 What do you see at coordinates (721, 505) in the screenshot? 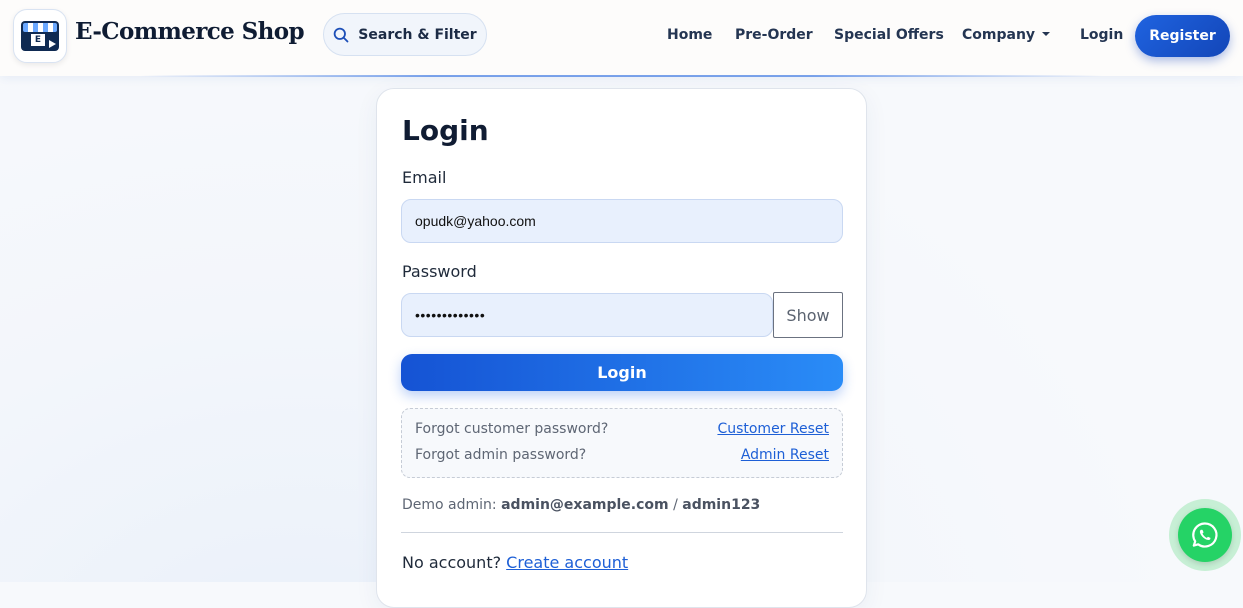
I see `demo-password: admin123` at bounding box center [721, 505].